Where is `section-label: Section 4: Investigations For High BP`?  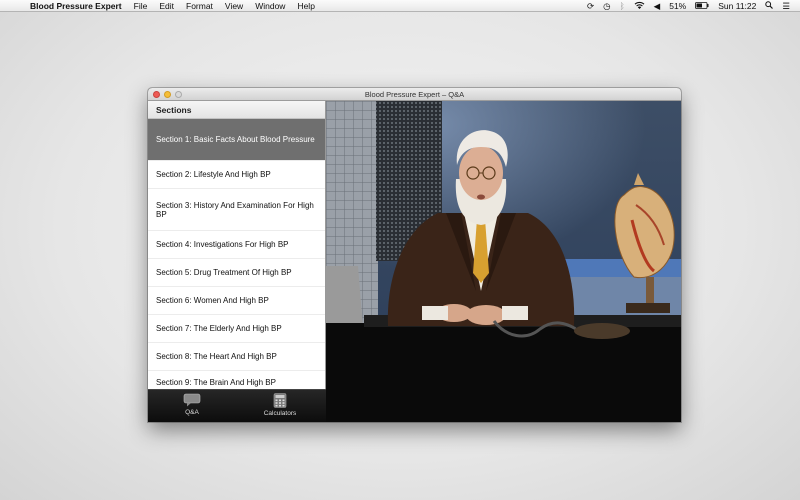 section-label: Section 4: Investigations For High BP is located at coordinates (222, 244).